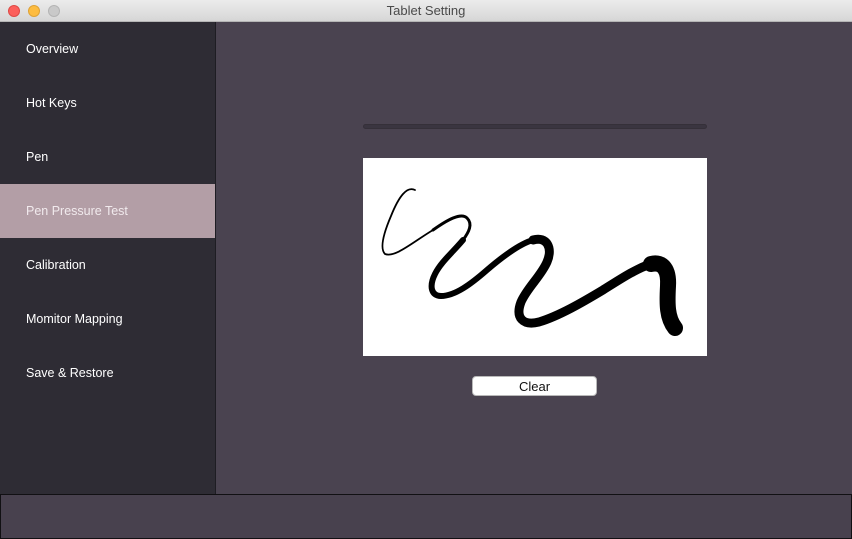 The image size is (852, 539). What do you see at coordinates (107, 319) in the screenshot?
I see `sidebar-item-monitor-mapping: Momitor Mapping` at bounding box center [107, 319].